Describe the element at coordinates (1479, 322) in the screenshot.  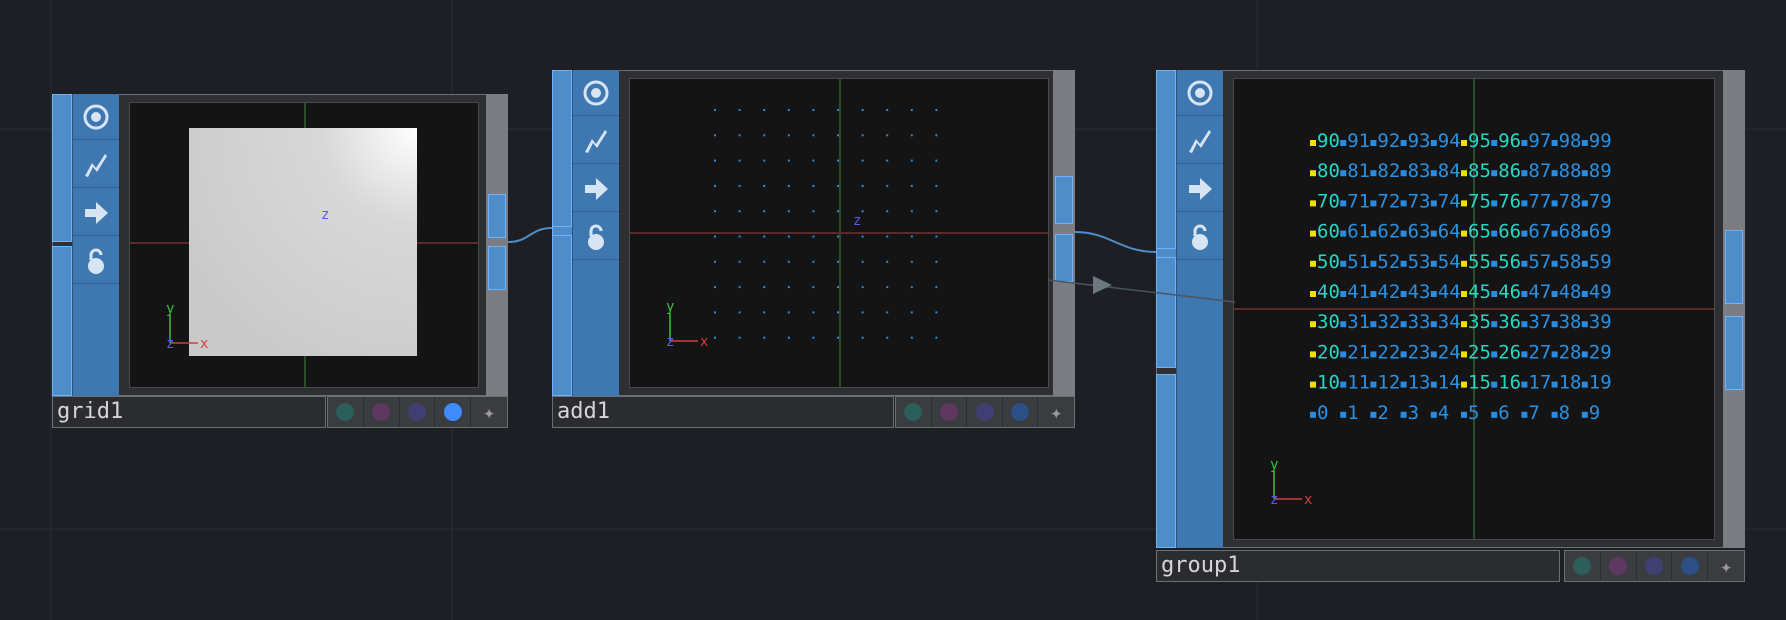
I see `point-number-label: 35` at that location.